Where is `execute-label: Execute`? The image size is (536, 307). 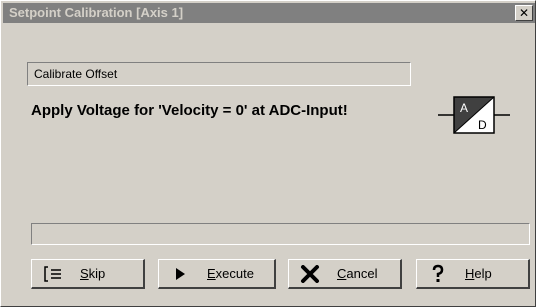
execute-label: Execute is located at coordinates (230, 273).